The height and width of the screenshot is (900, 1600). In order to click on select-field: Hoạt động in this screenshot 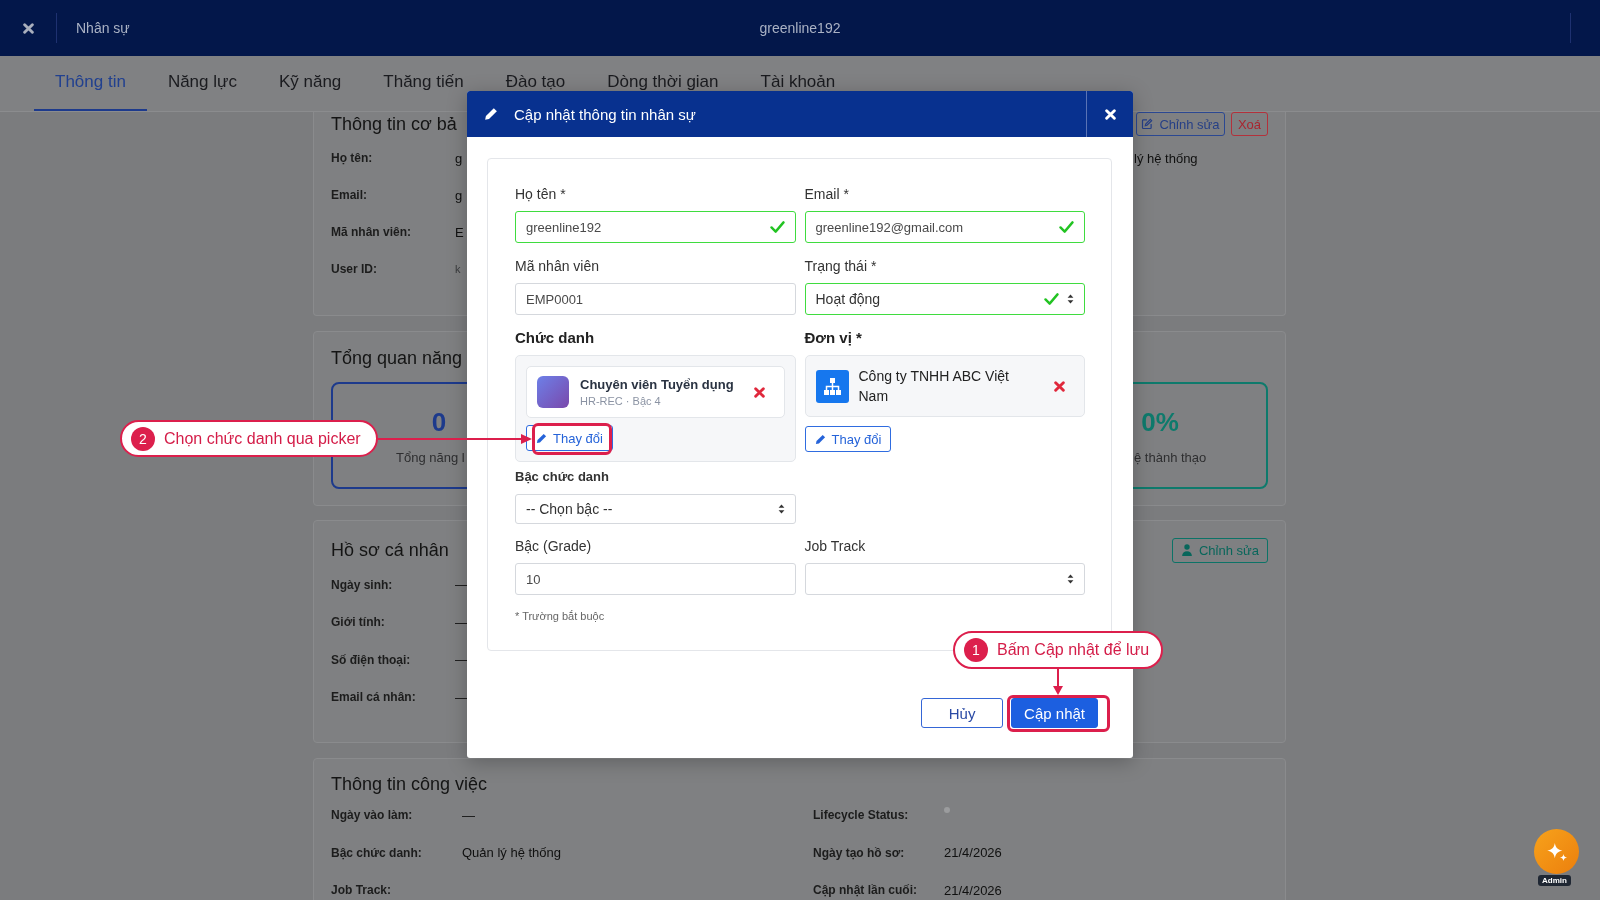, I will do `click(944, 299)`.